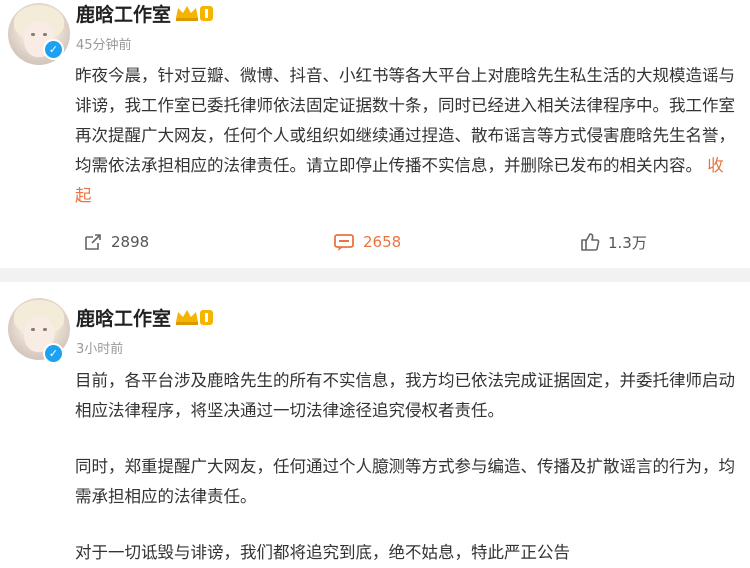 Image resolution: width=750 pixels, height=568 pixels. I want to click on post-time: 3小时前, so click(100, 349).